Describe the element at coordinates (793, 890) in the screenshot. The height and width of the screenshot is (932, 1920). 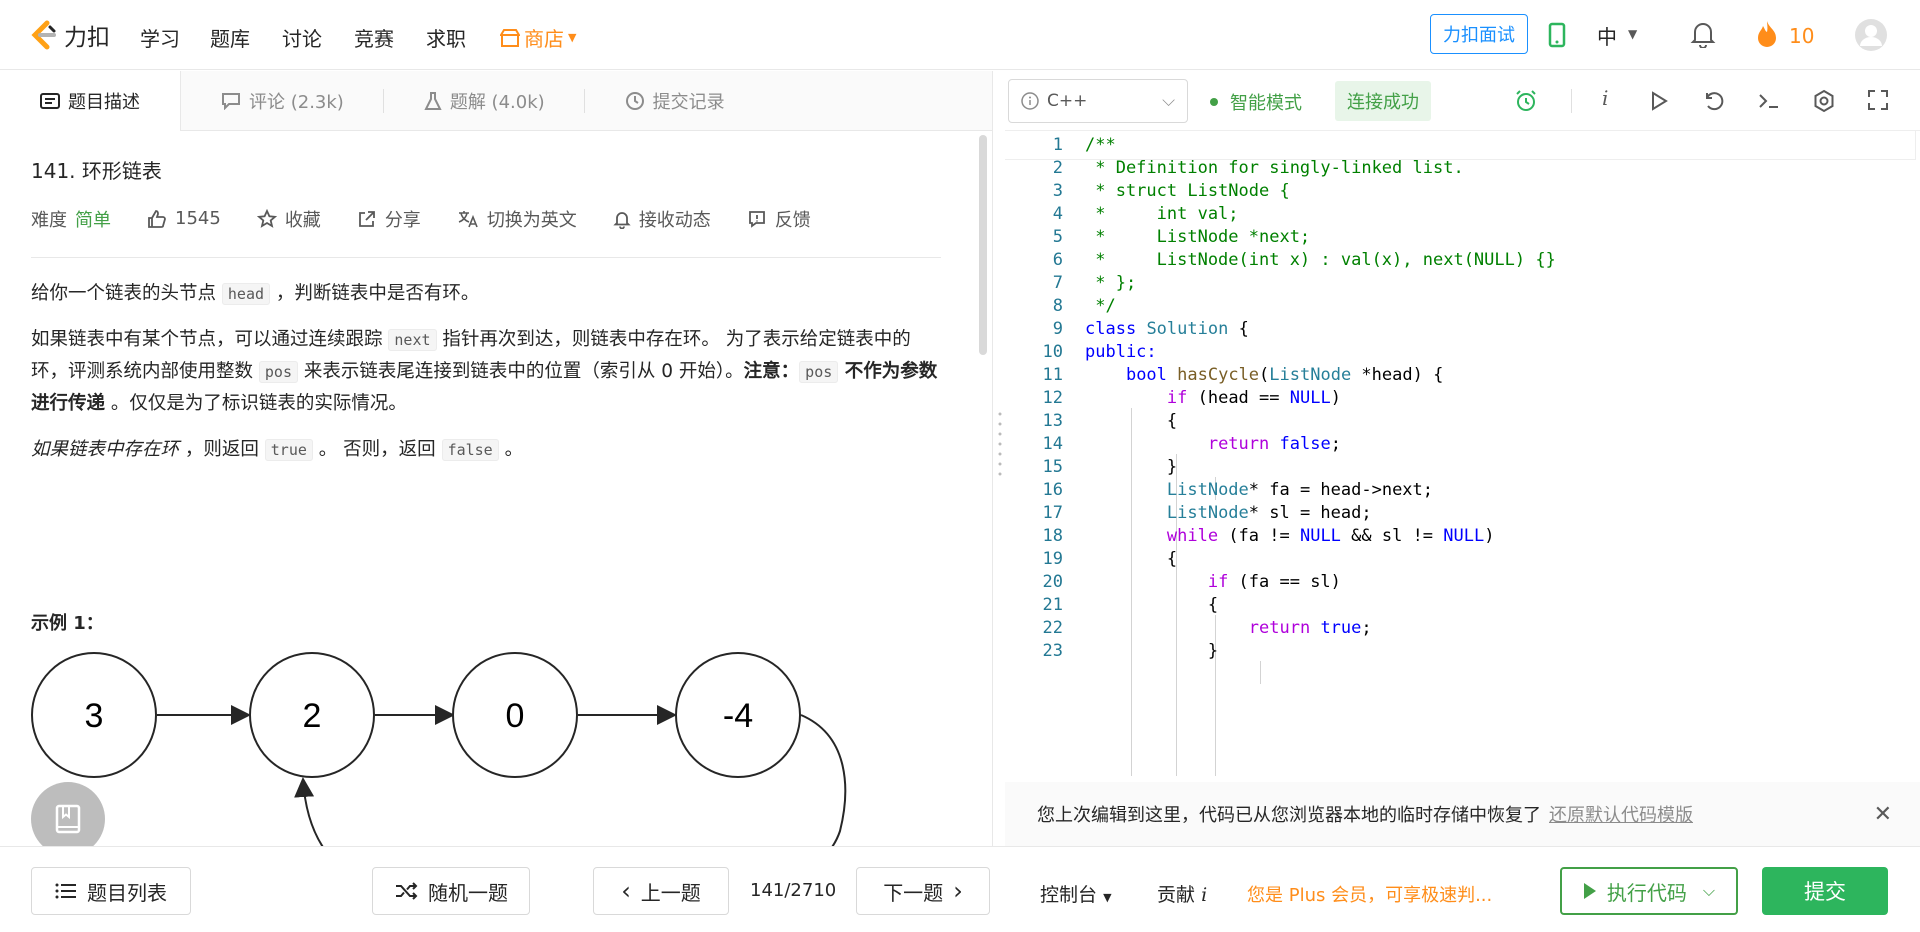
I see `problem-index: 141/2710` at that location.